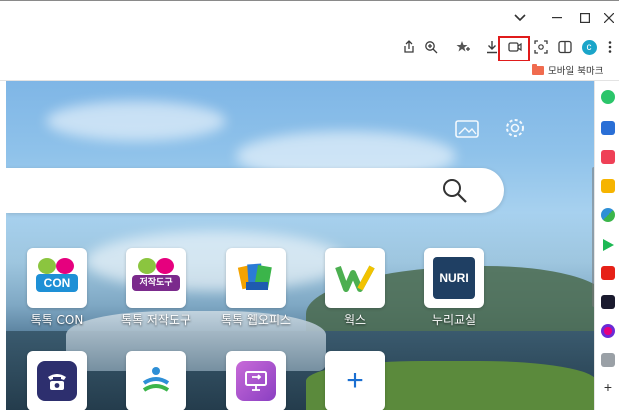 The height and width of the screenshot is (410, 619). I want to click on zoom-icon, so click(431, 47).